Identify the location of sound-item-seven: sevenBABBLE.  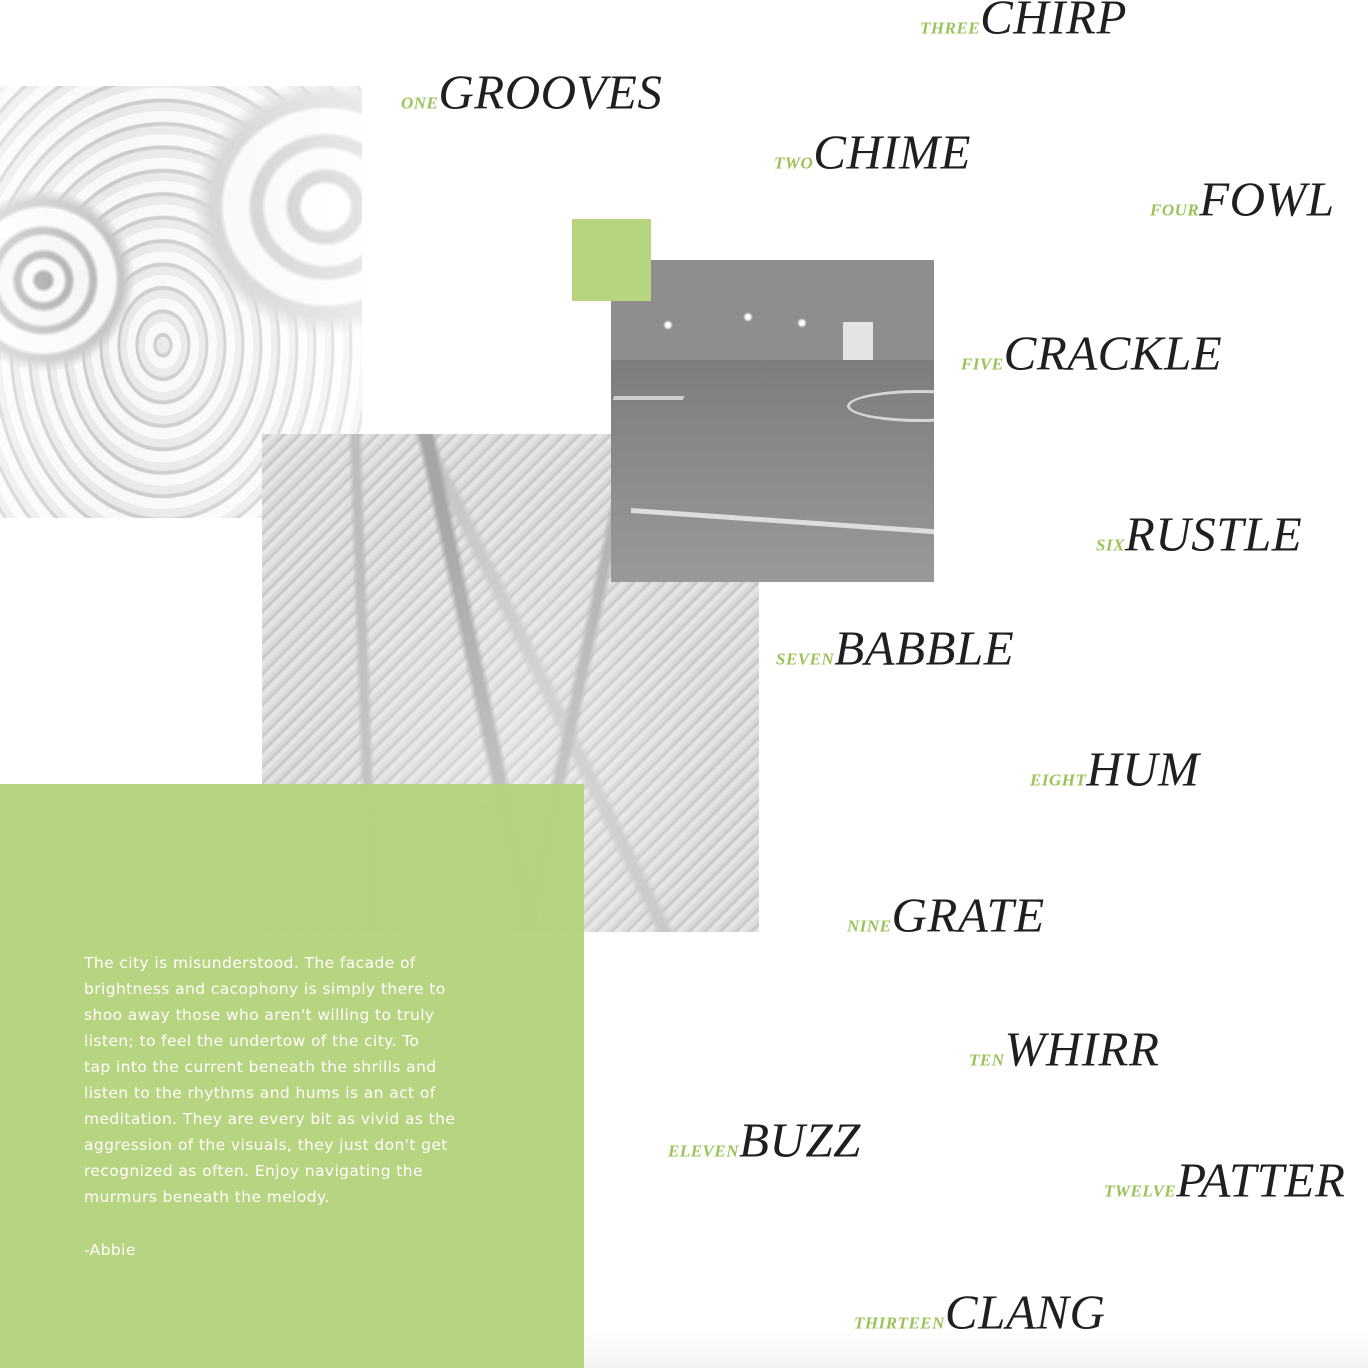
(895, 648).